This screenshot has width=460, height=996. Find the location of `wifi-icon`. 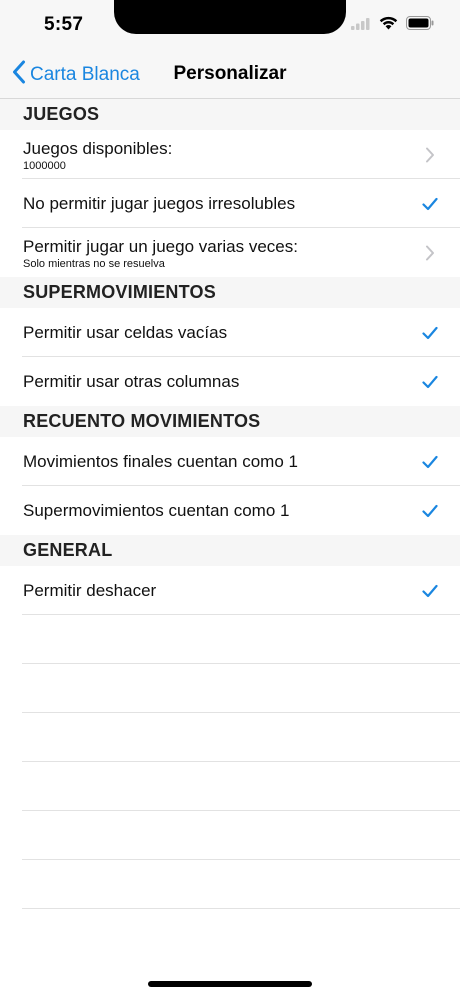

wifi-icon is located at coordinates (388, 25).